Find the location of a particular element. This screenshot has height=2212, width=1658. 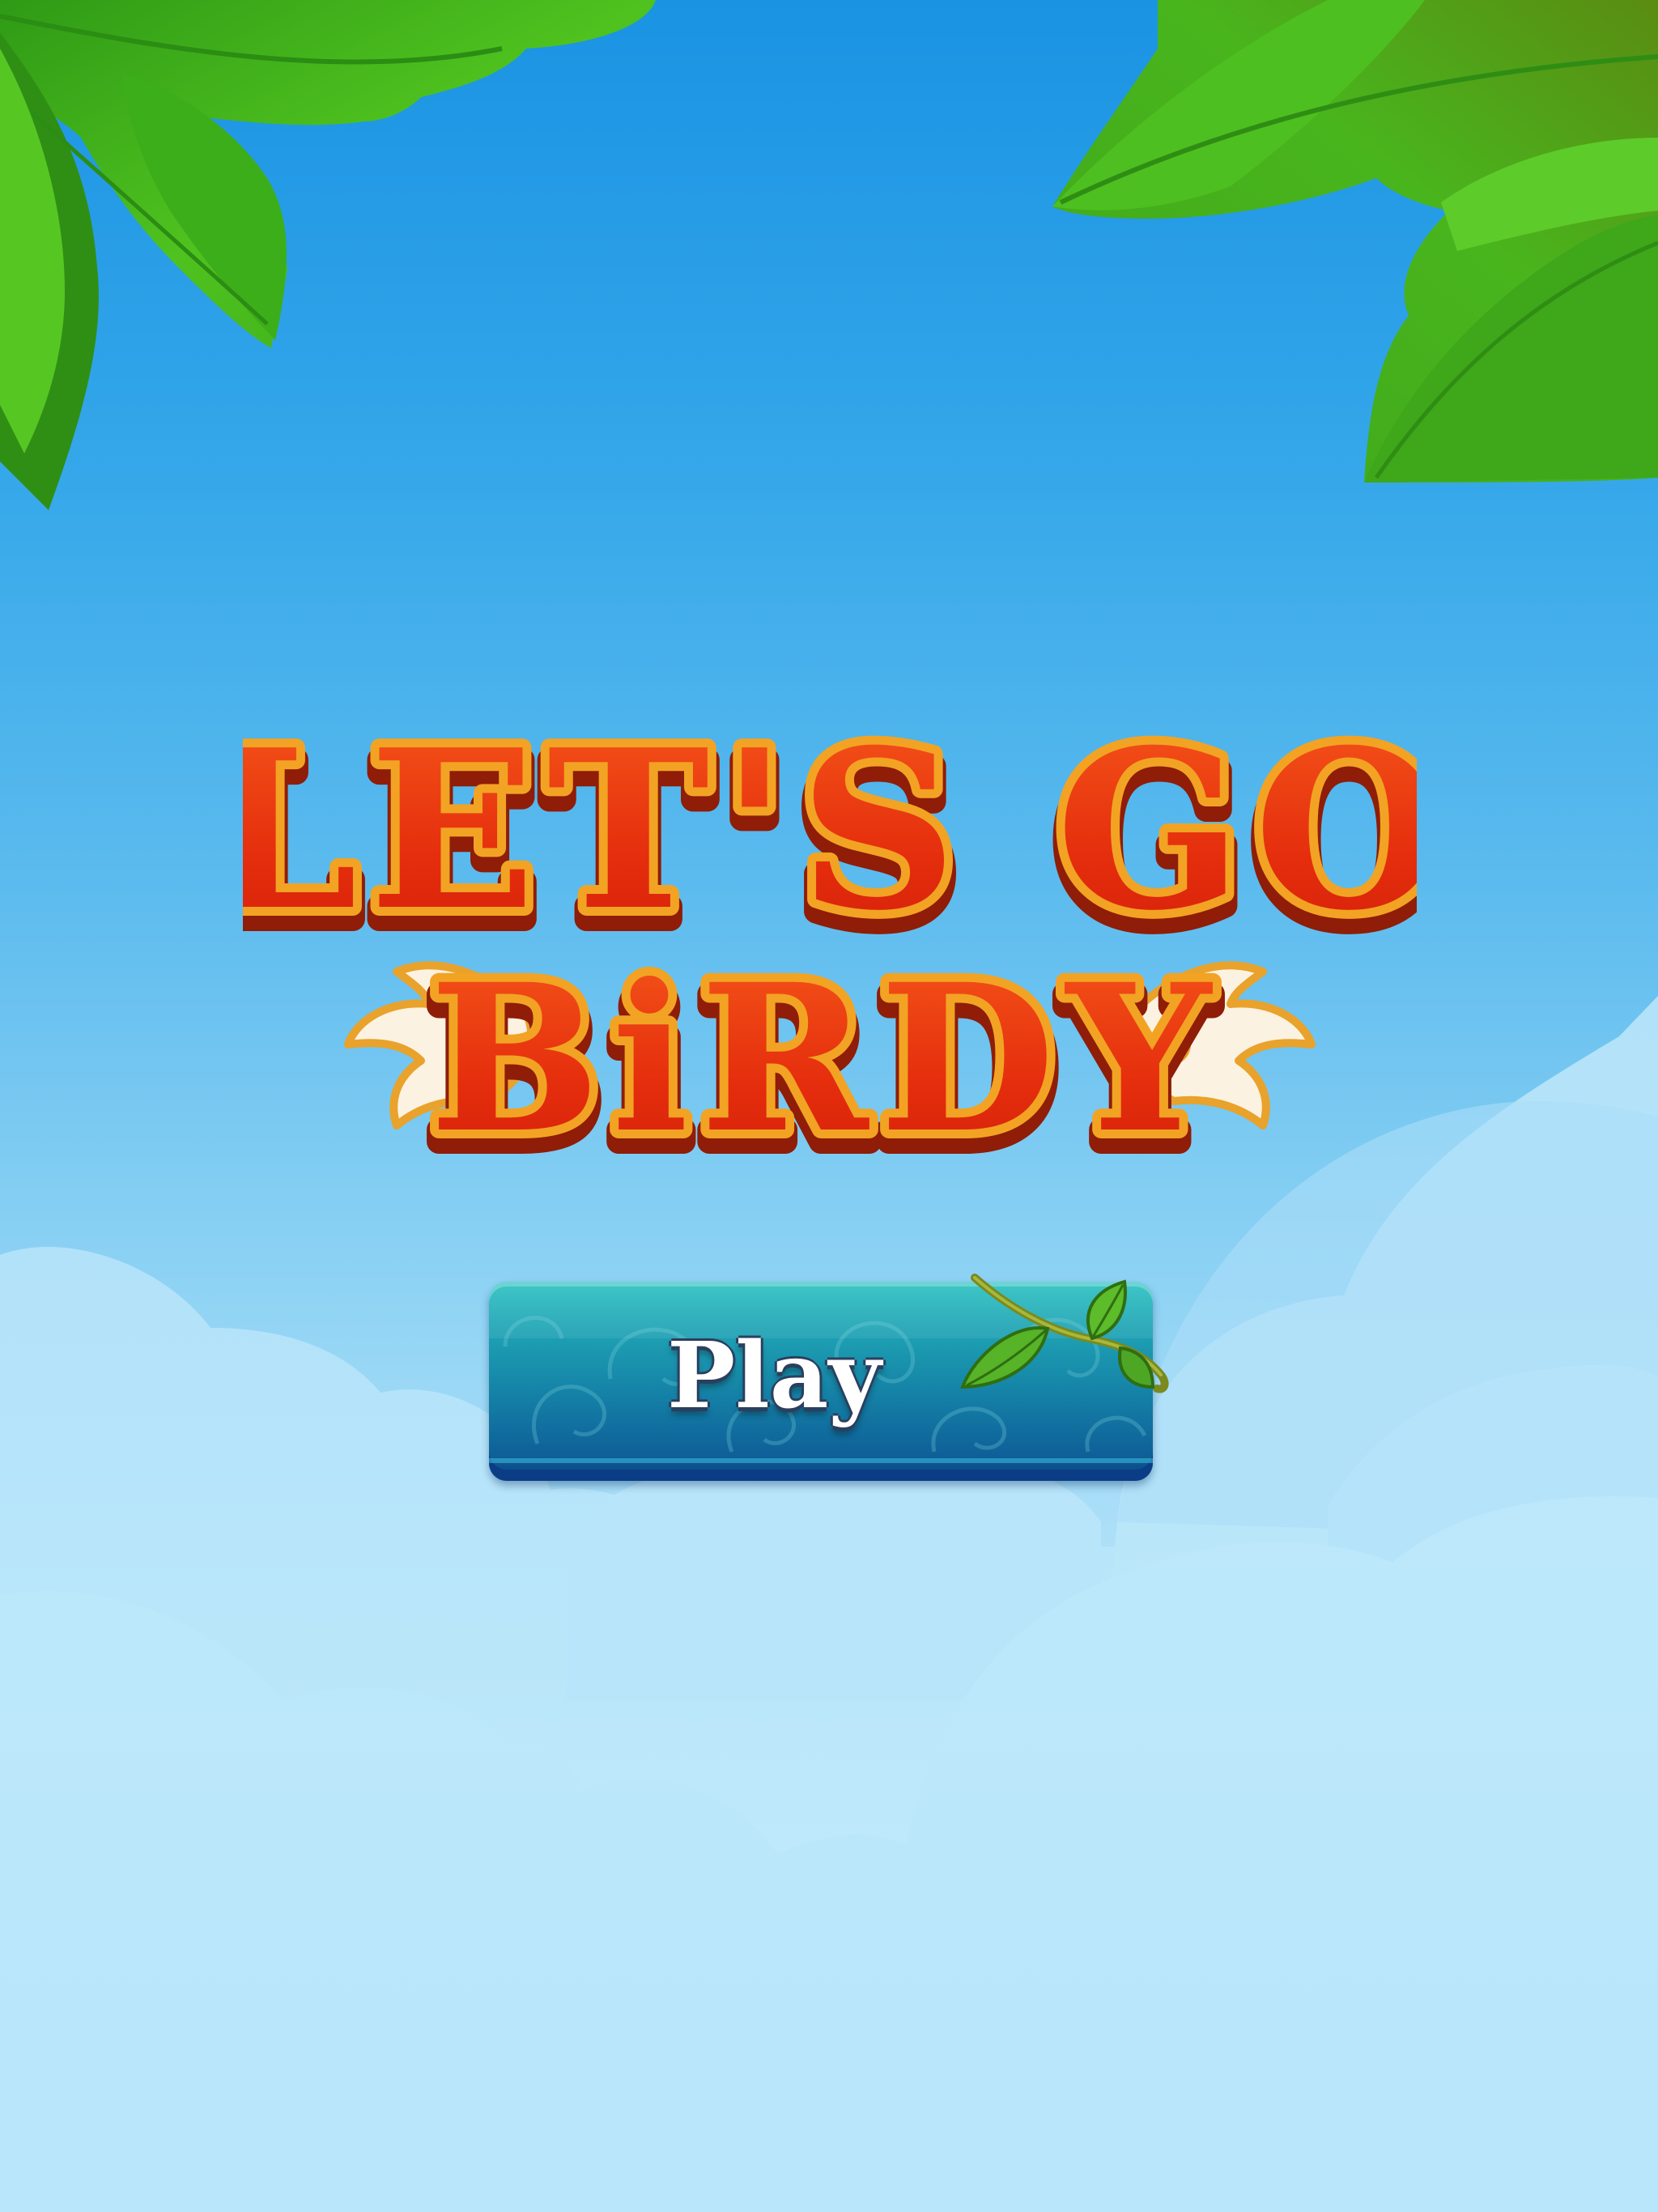

play-button: Play is located at coordinates (829, 1378).